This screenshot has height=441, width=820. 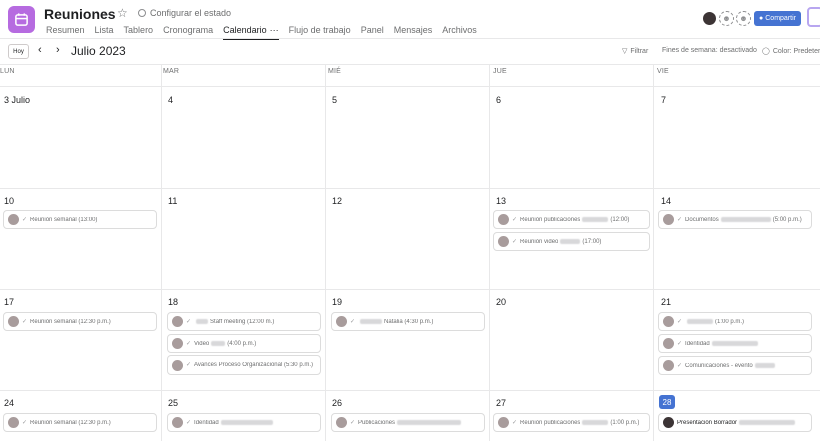 What do you see at coordinates (719, 365) in the screenshot?
I see `event-title: Comunicaciones - evento` at bounding box center [719, 365].